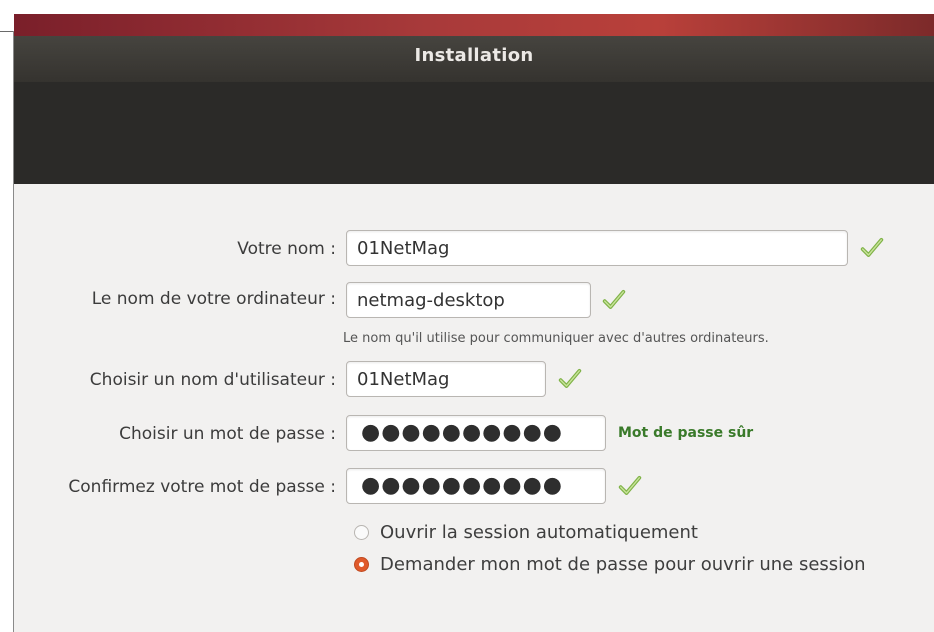 The width and height of the screenshot is (934, 632). What do you see at coordinates (597, 248) in the screenshot?
I see `name-field: 01NetMag` at bounding box center [597, 248].